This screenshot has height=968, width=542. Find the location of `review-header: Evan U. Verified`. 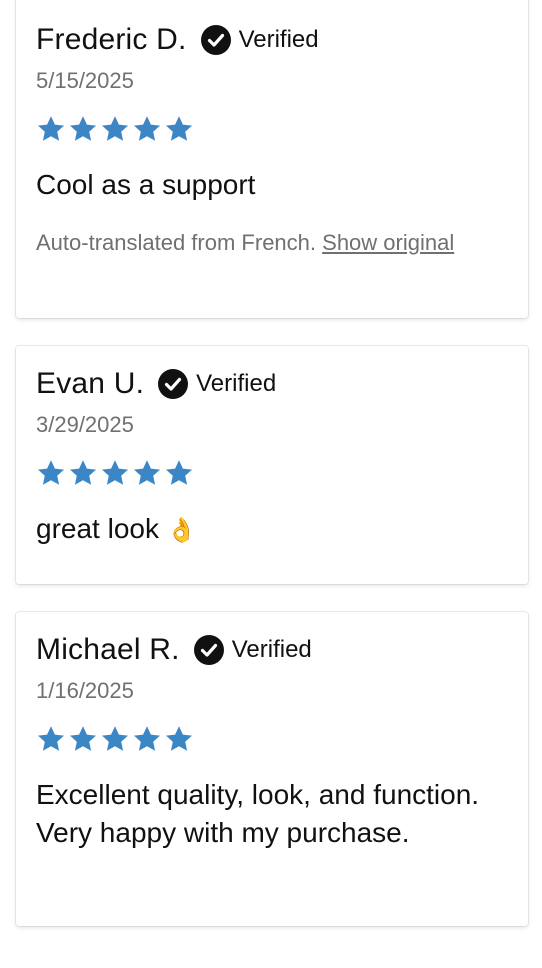

review-header: Evan U. Verified is located at coordinates (272, 384).